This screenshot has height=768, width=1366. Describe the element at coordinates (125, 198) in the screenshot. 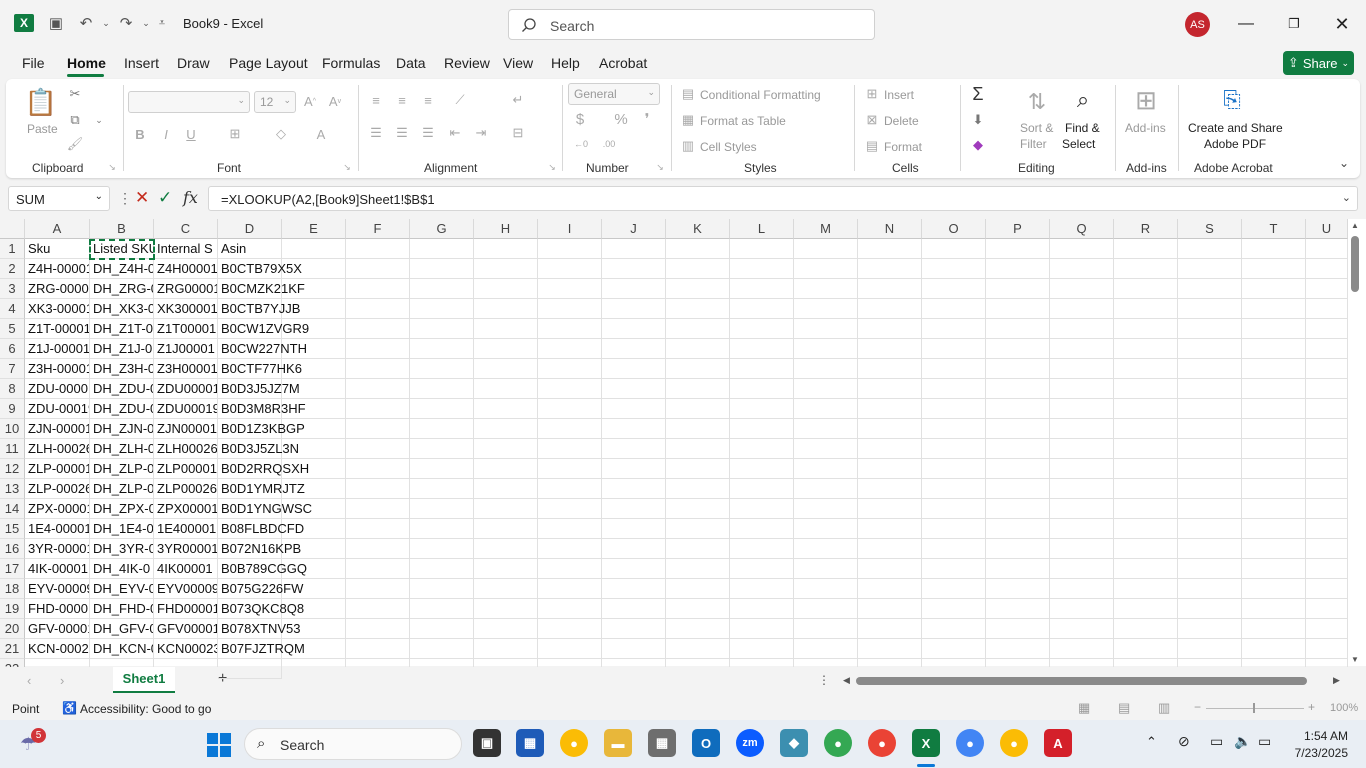

I see `more-icon: ⋮` at that location.